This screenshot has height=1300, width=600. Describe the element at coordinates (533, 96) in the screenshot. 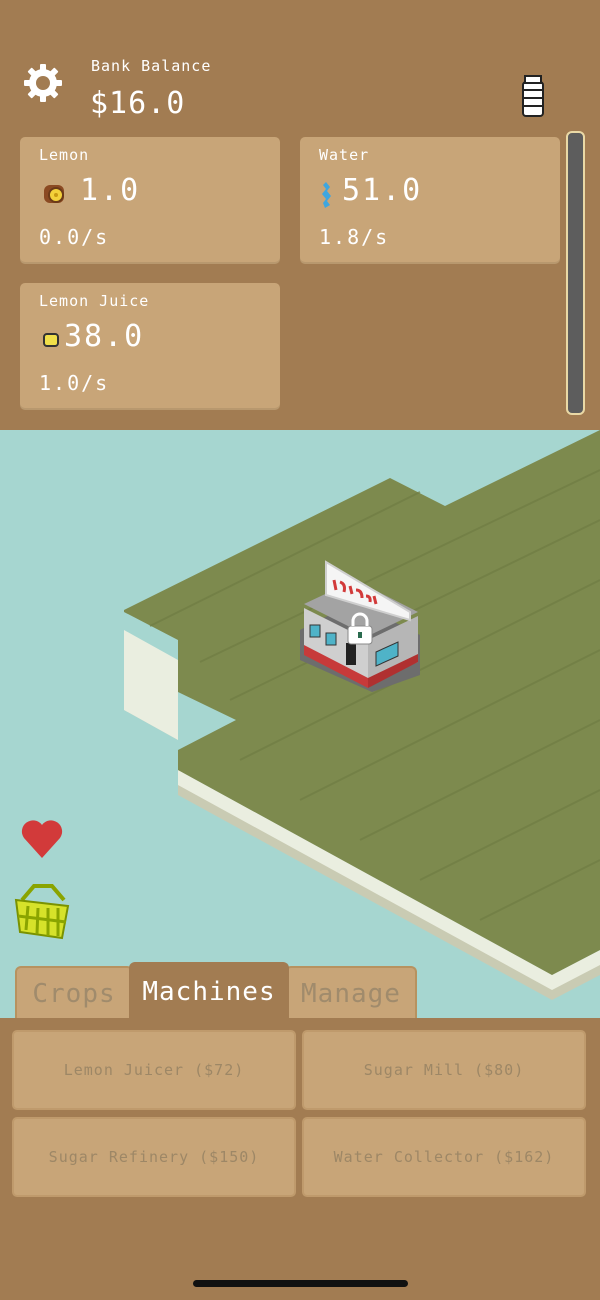

I see `jar-icon` at that location.